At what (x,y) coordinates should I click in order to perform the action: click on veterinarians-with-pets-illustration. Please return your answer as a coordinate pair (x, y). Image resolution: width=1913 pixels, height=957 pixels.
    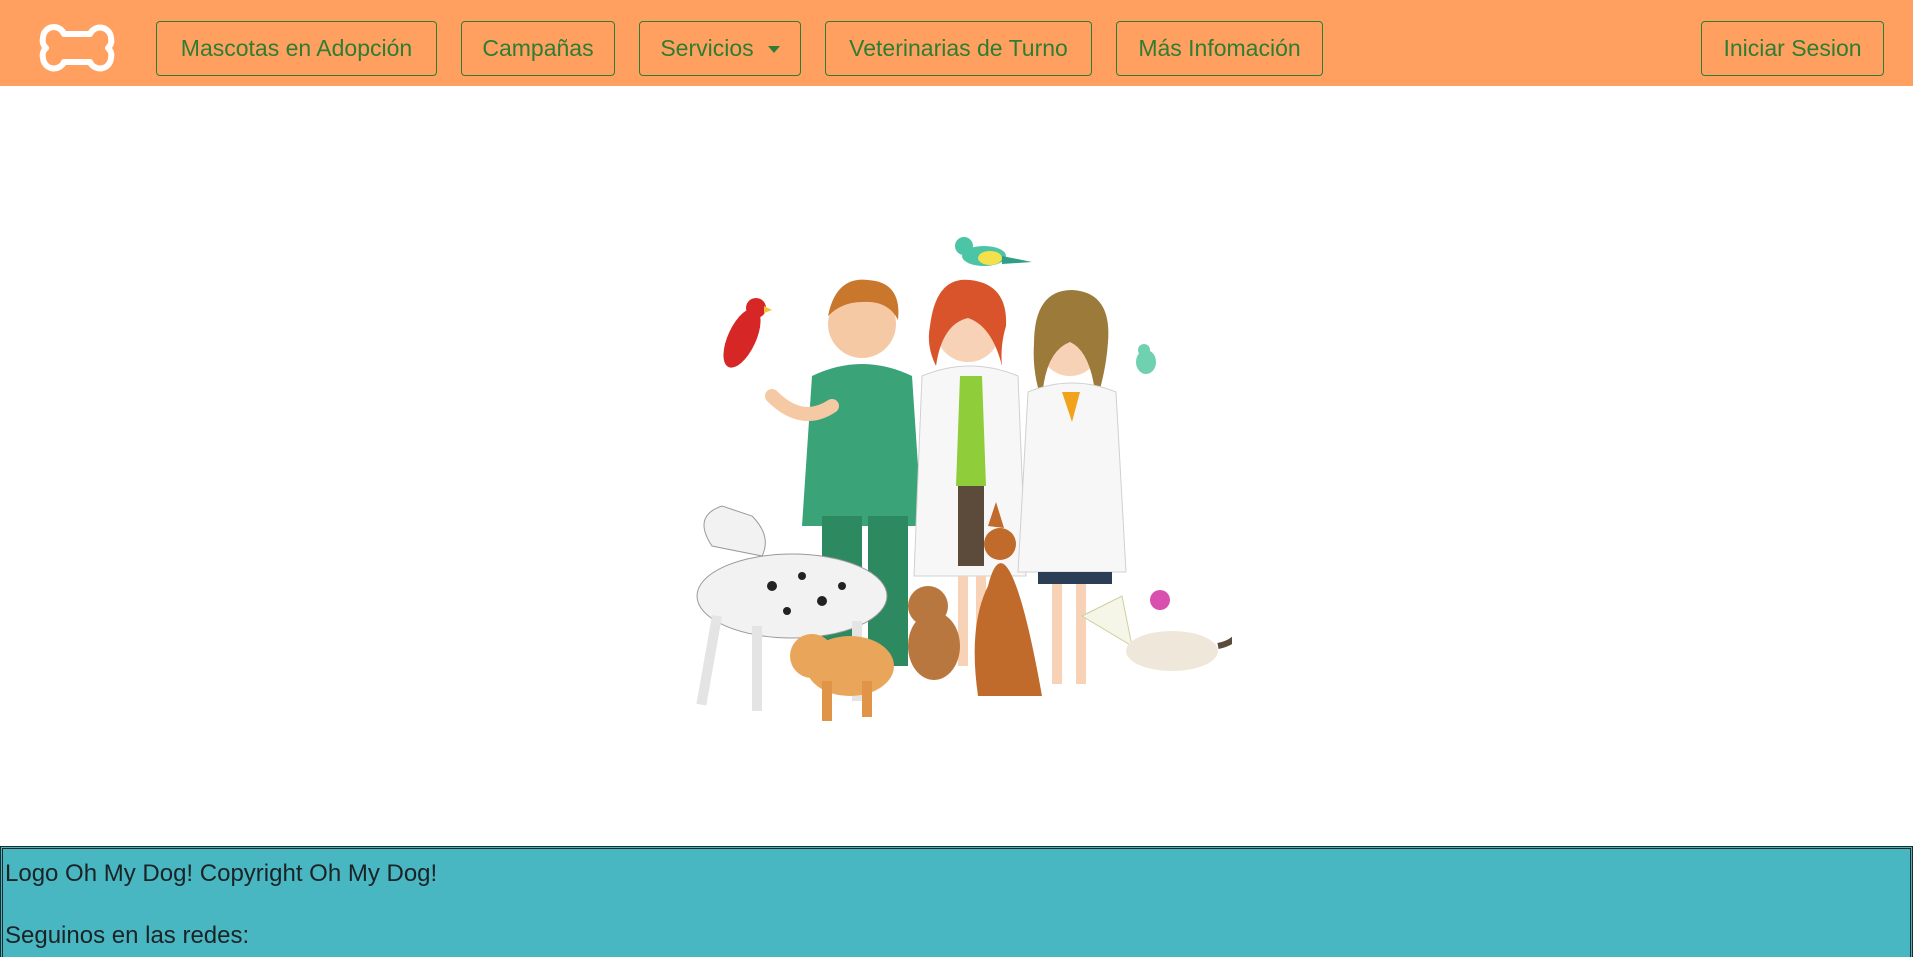
    Looking at the image, I should click on (964, 479).